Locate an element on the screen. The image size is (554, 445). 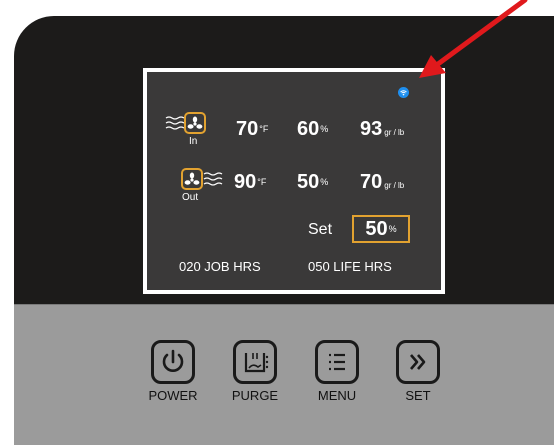
red-arrow-icon is located at coordinates (473, 39).